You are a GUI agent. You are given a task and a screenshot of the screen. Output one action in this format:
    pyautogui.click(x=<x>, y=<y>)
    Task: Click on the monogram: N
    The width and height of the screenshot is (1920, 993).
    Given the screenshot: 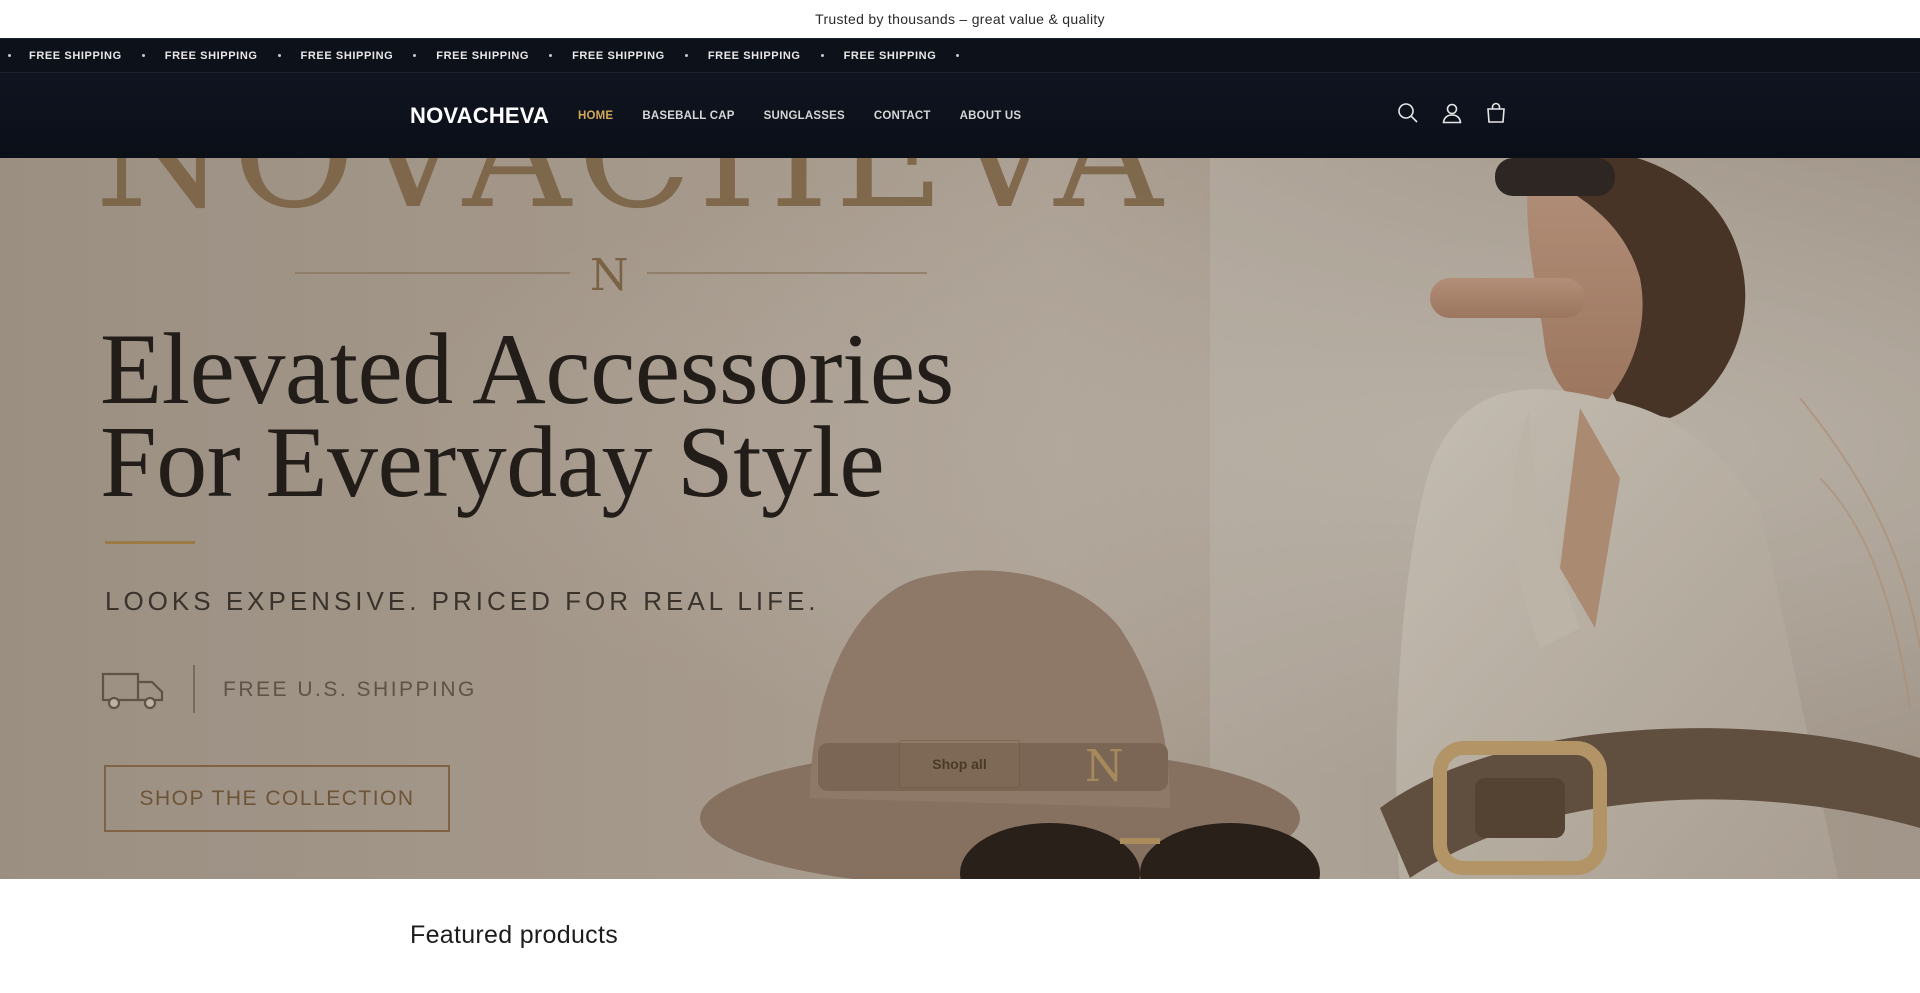 What is the action you would take?
    pyautogui.click(x=609, y=275)
    